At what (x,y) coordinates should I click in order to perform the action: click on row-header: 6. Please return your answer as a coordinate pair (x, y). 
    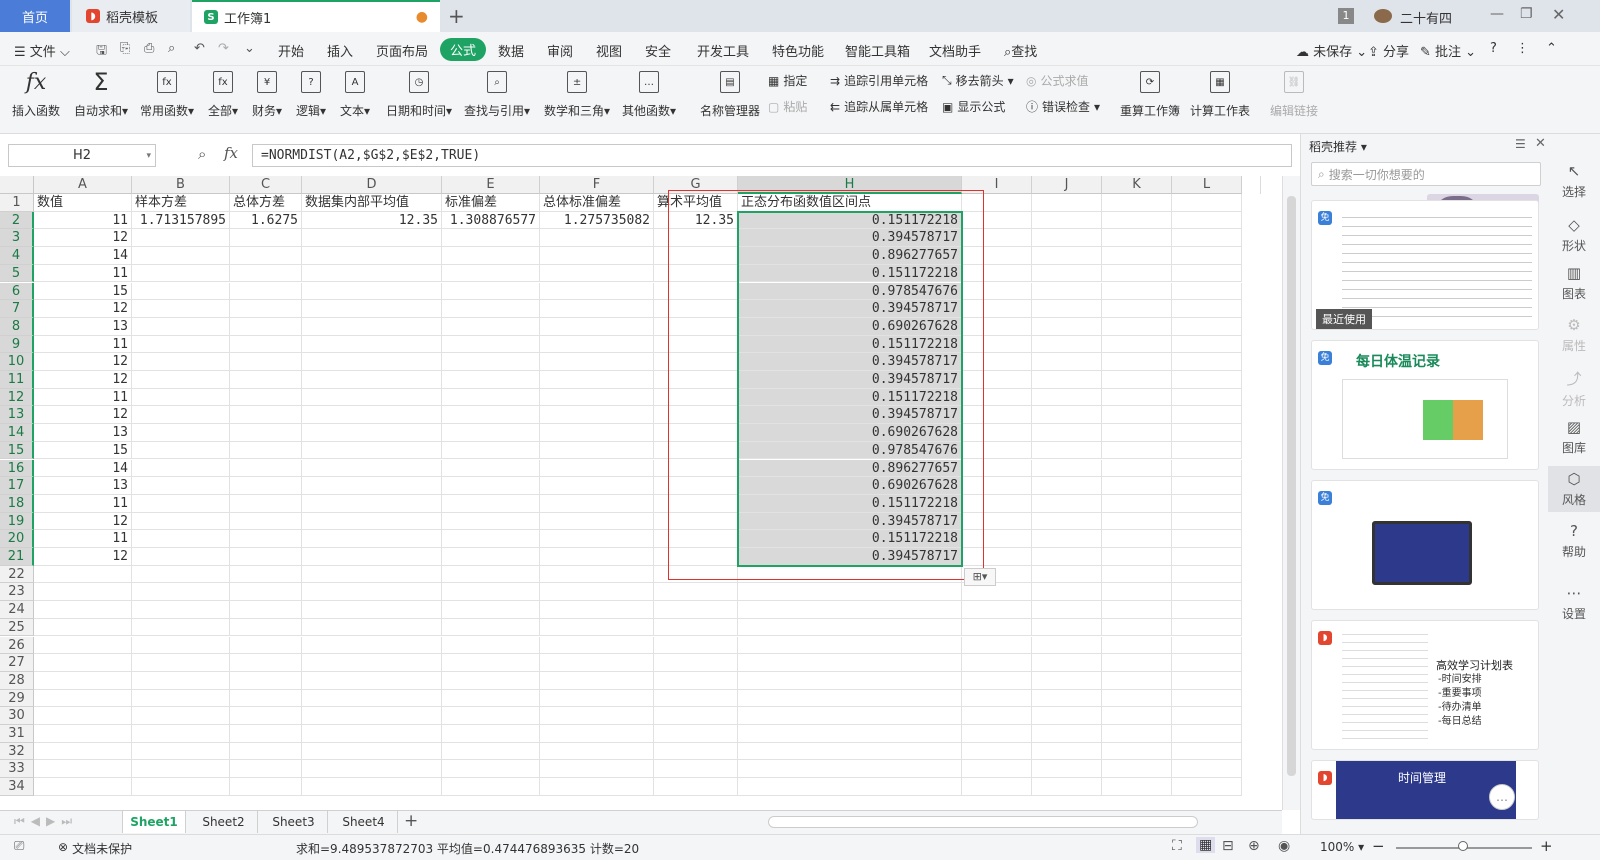
    Looking at the image, I should click on (17, 291).